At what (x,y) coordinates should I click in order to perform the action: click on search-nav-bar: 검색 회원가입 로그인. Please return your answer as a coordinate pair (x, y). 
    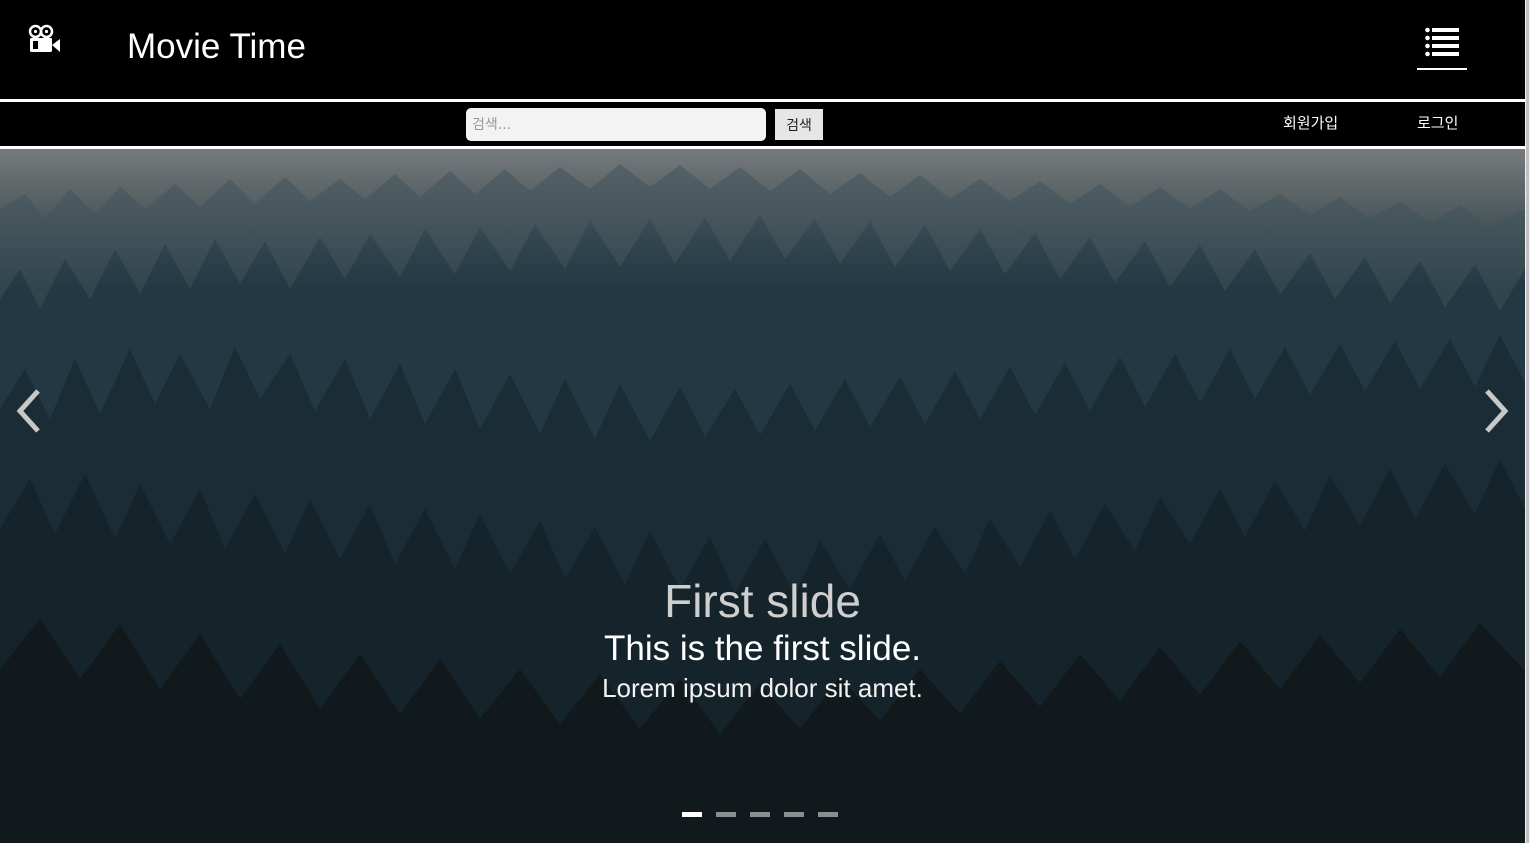
    Looking at the image, I should click on (762, 124).